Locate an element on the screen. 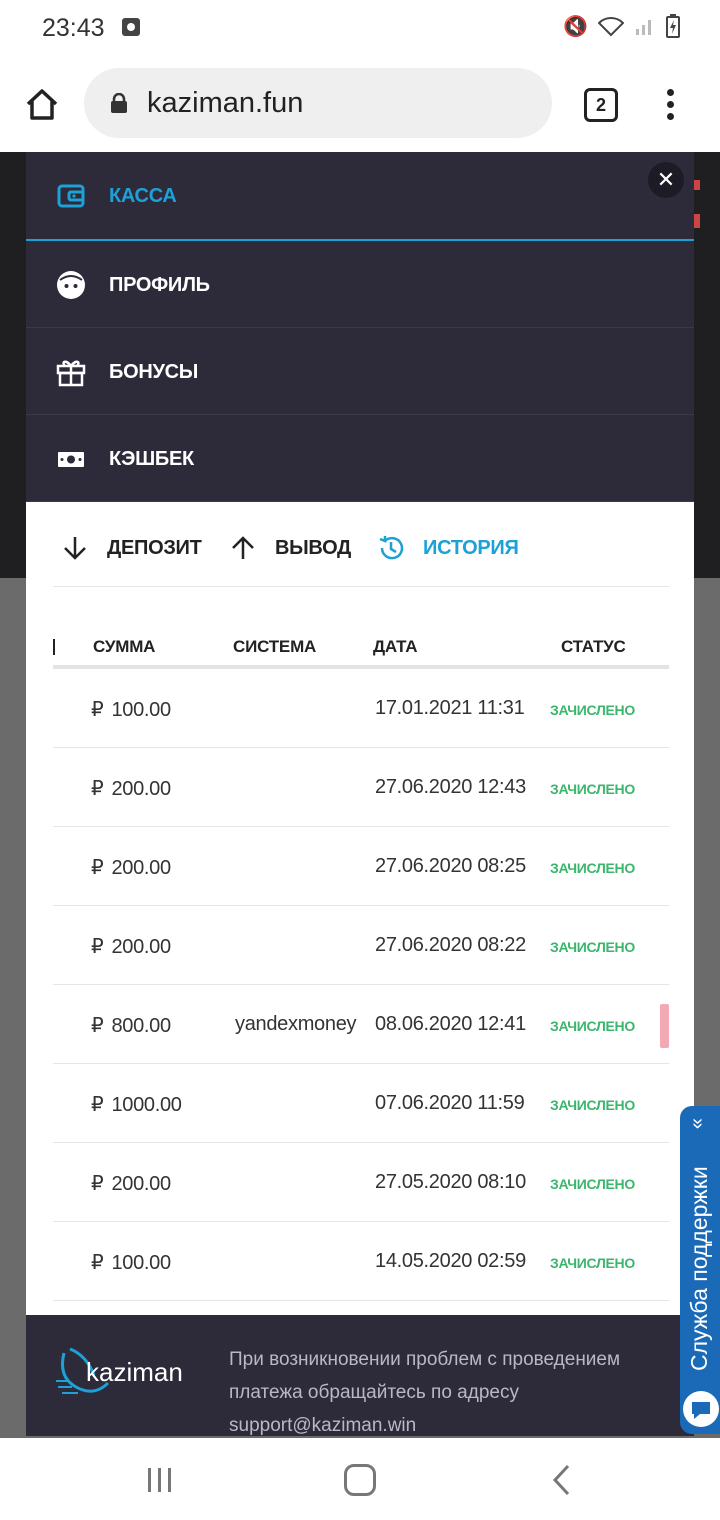 Image resolution: width=720 pixels, height=1520 pixels. sum-value: 800.00 is located at coordinates (141, 1026).